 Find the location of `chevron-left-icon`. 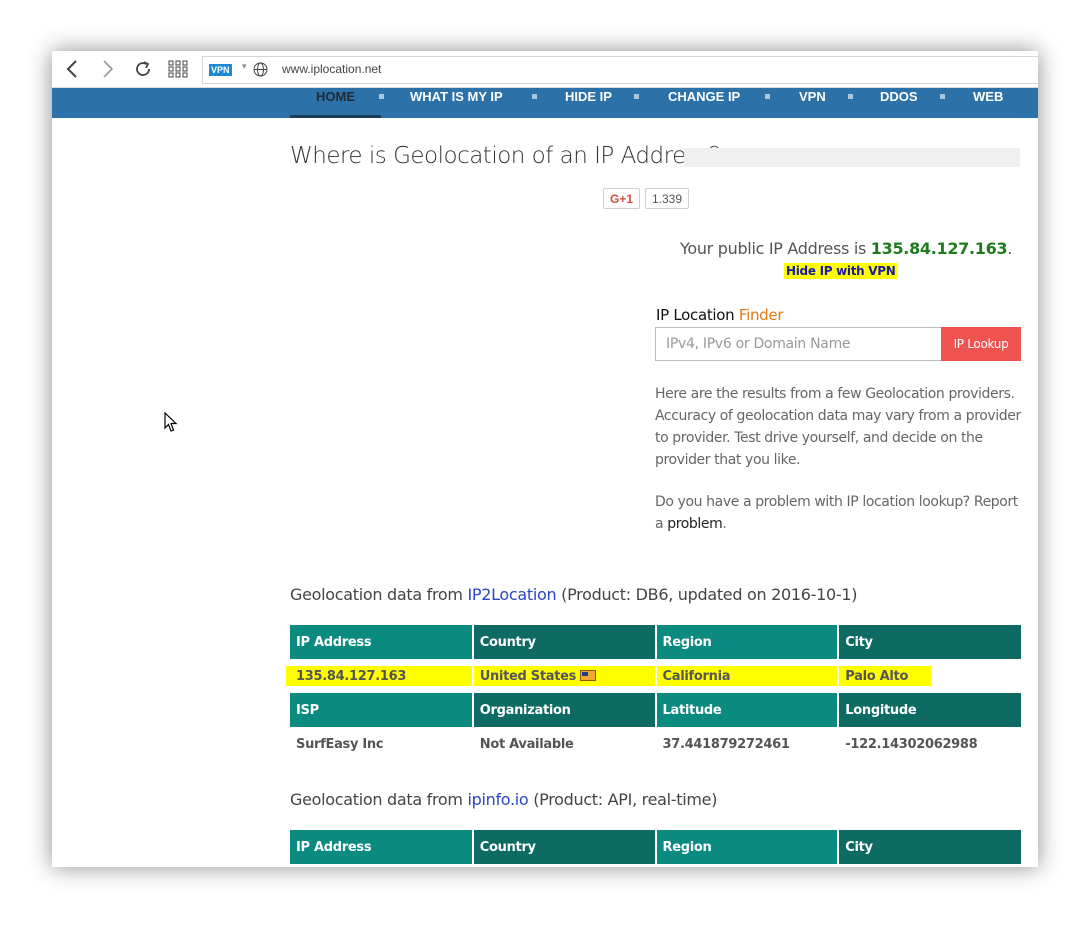

chevron-left-icon is located at coordinates (71, 69).